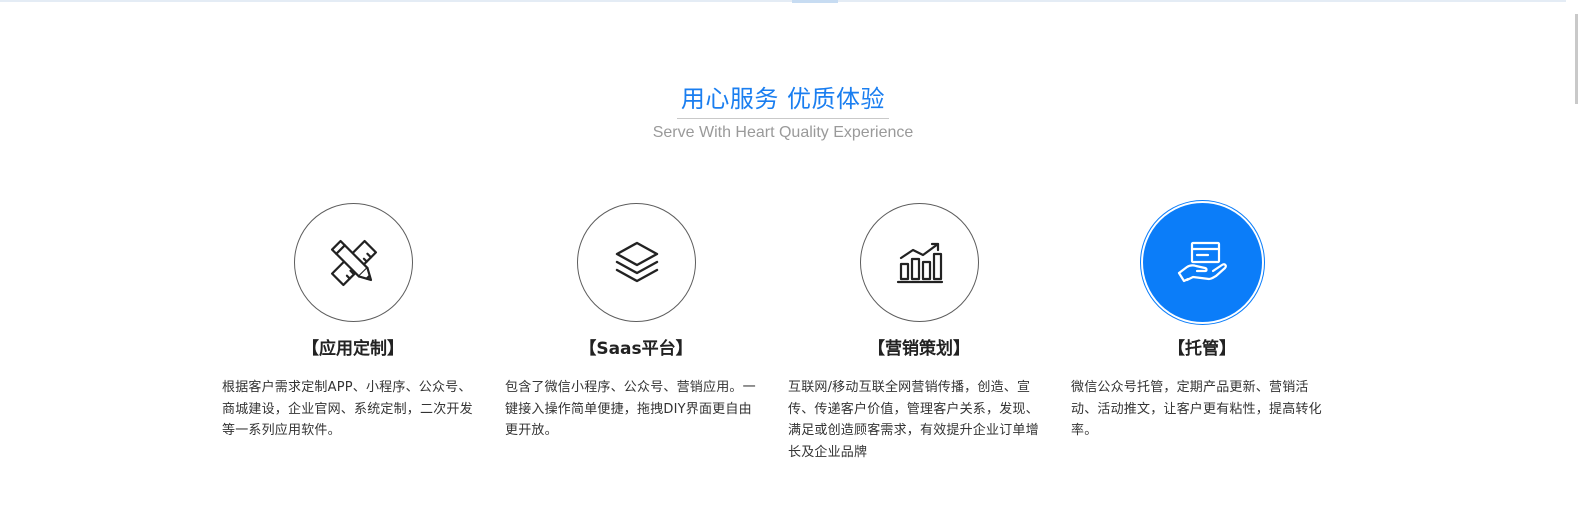 The width and height of the screenshot is (1578, 519). I want to click on pencil-ruler-icon, so click(353, 262).